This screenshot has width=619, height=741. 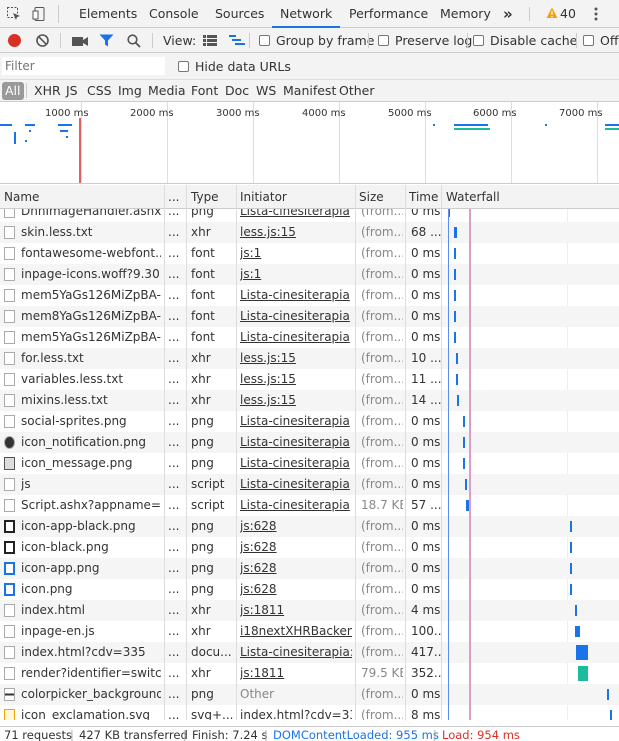 What do you see at coordinates (134, 41) in the screenshot?
I see `search-icon` at bounding box center [134, 41].